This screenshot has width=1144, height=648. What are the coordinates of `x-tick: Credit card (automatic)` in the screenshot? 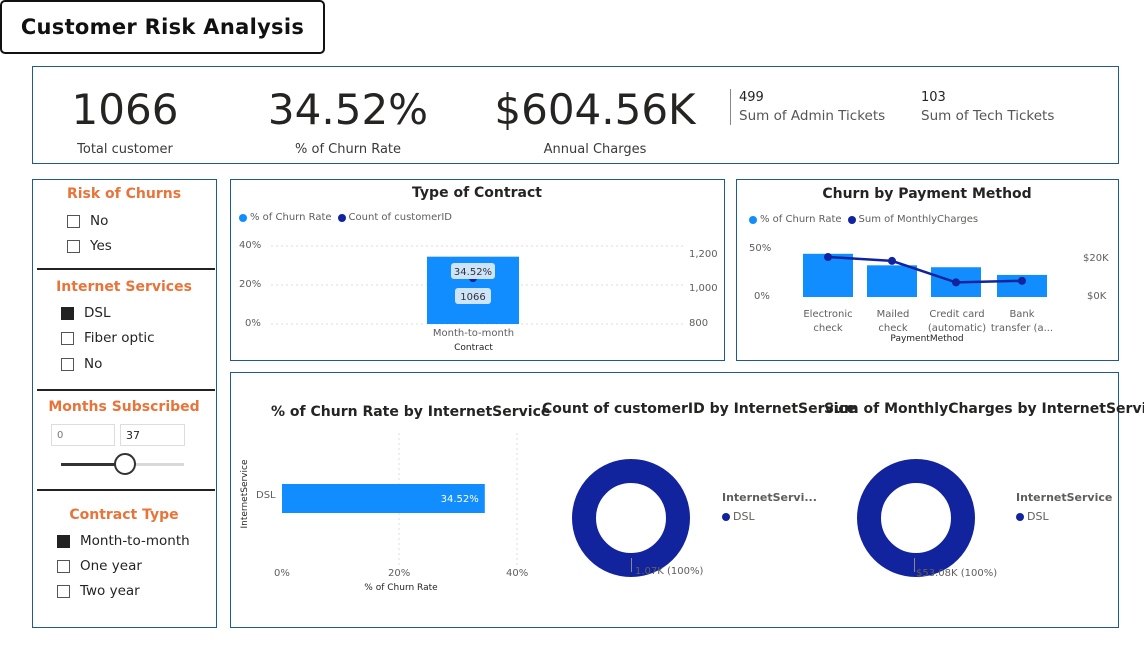 It's located at (957, 322).